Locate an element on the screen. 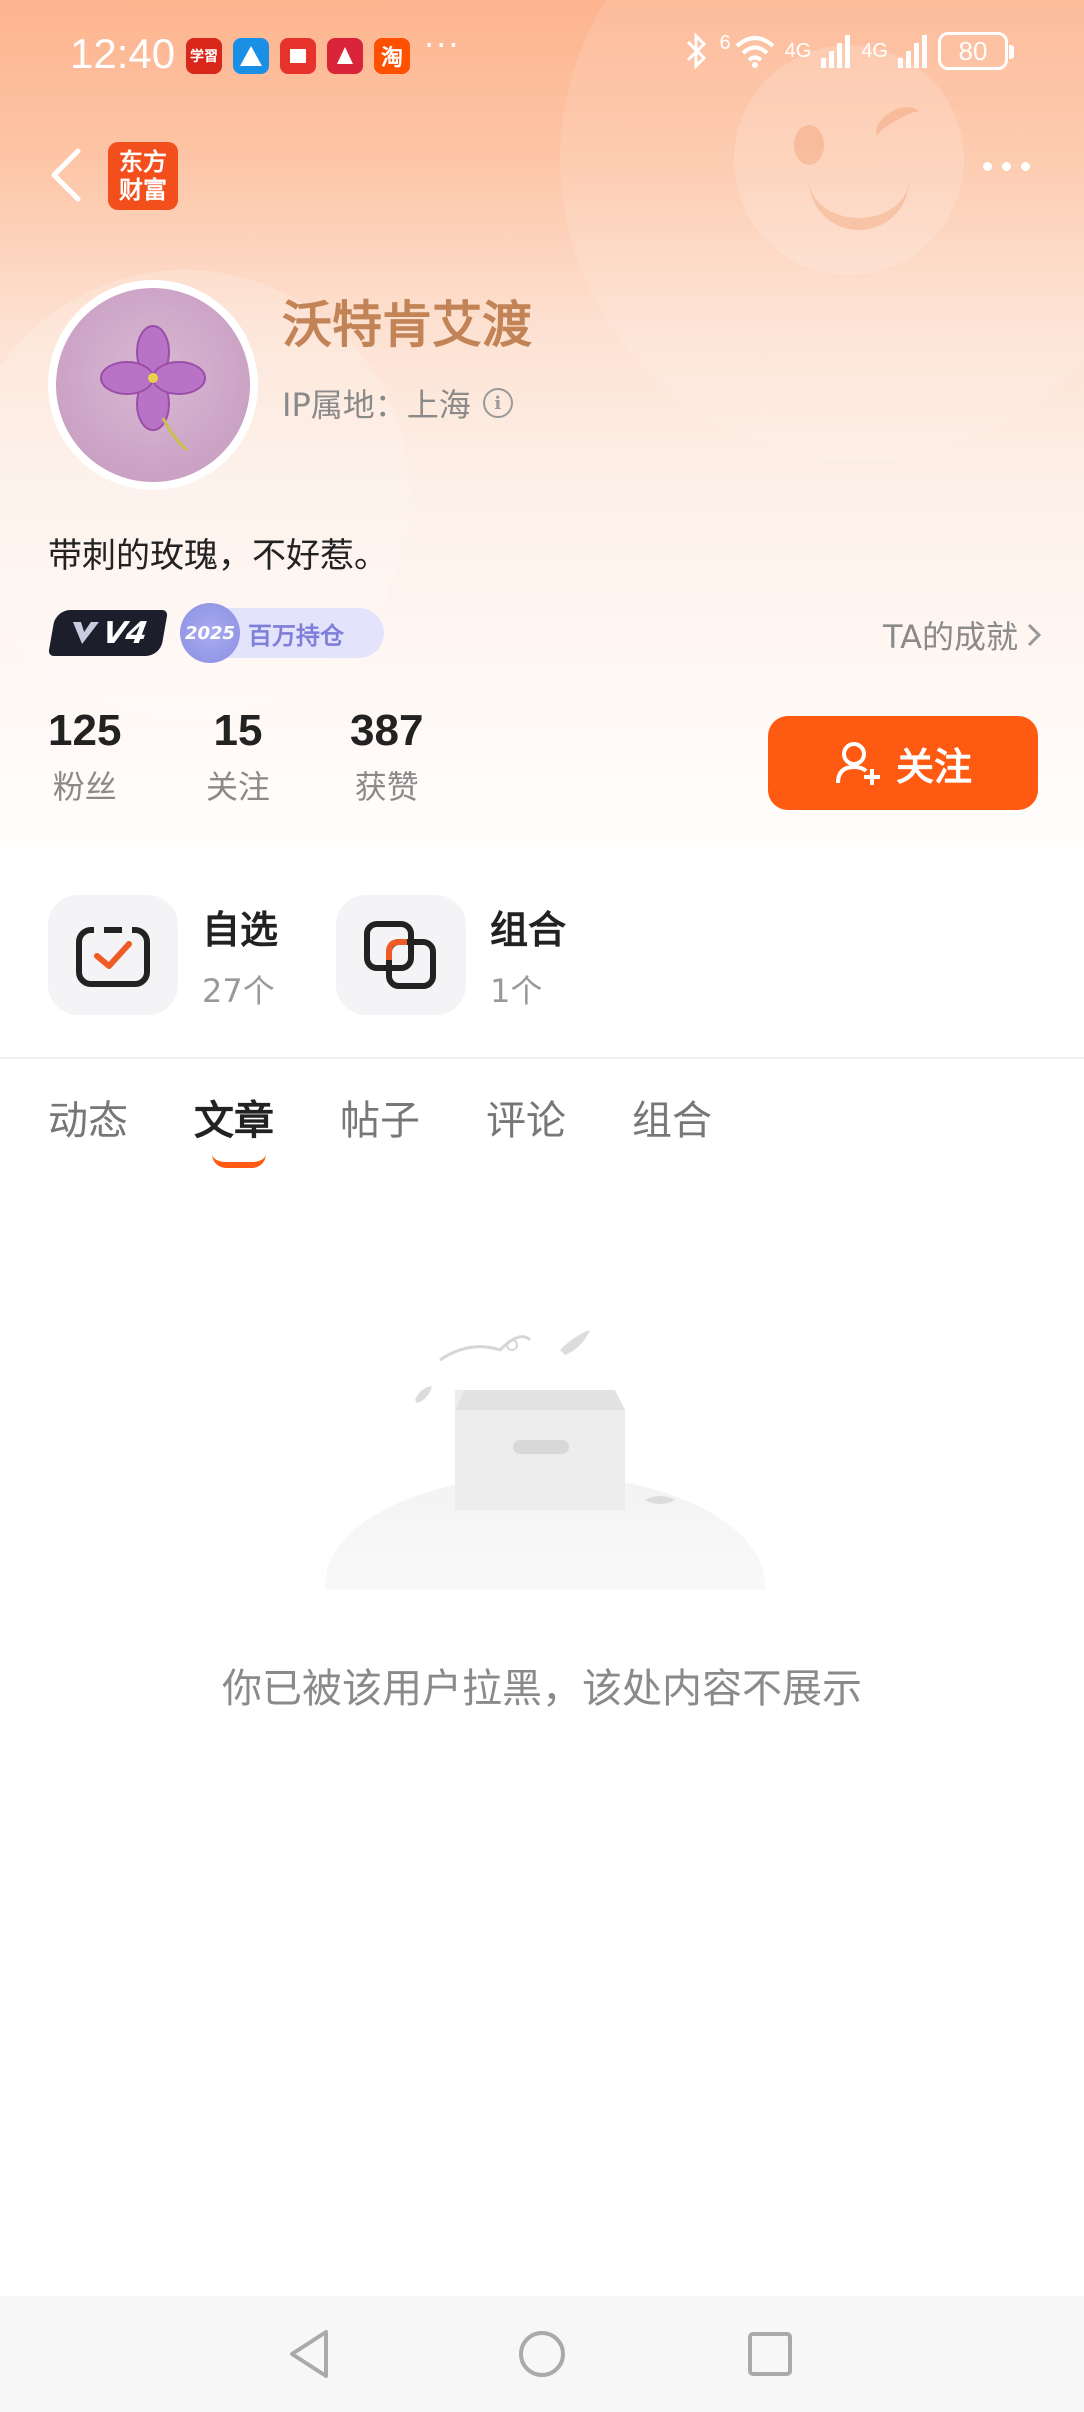 The image size is (1084, 2412). nav-recents-icon is located at coordinates (770, 2354).